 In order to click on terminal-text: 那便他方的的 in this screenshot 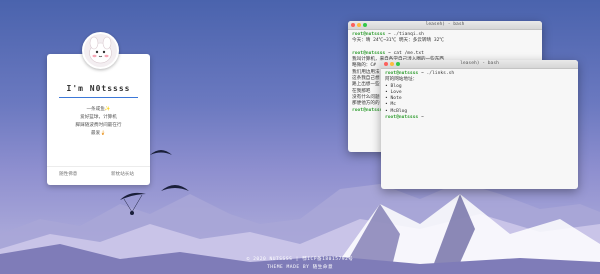, I will do `click(366, 104)`.